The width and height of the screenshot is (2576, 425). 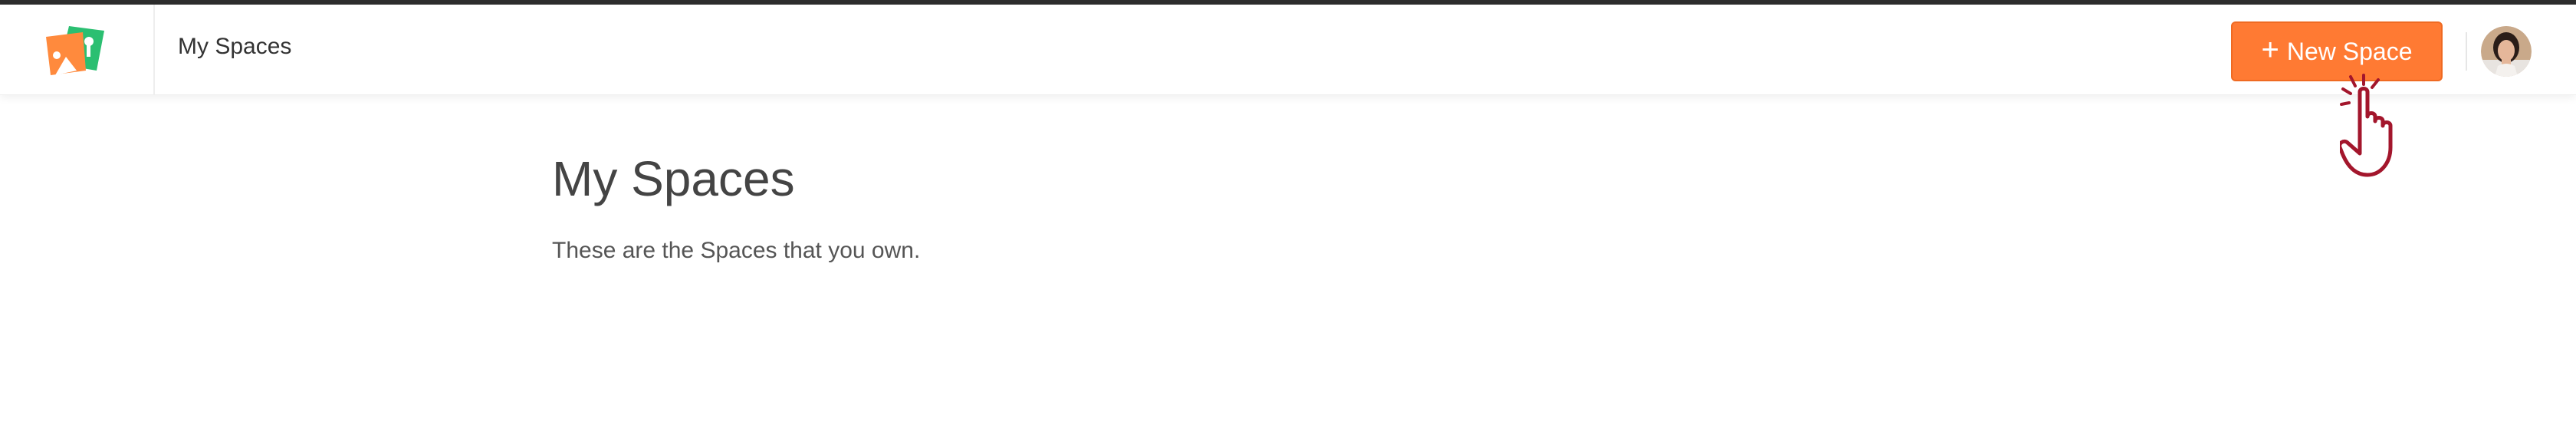 I want to click on spaces-logo-icon, so click(x=76, y=51).